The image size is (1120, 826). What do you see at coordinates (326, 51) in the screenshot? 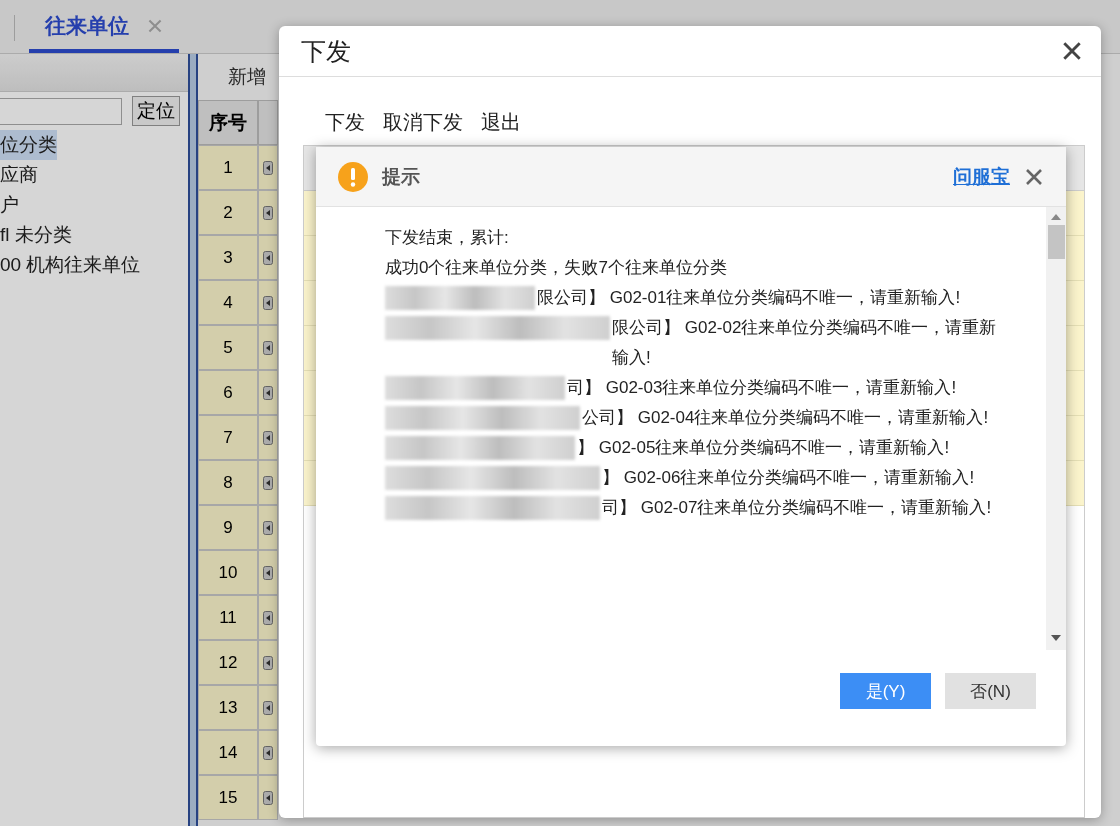
I see `dialog-title: 下发` at bounding box center [326, 51].